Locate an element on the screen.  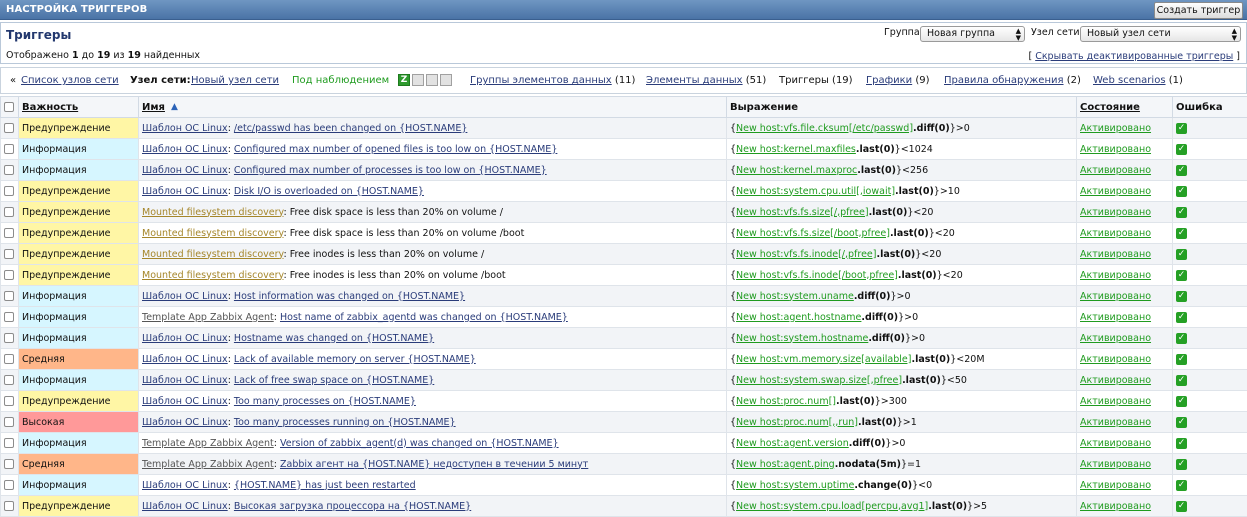
select-all-checkbox is located at coordinates (9, 107).